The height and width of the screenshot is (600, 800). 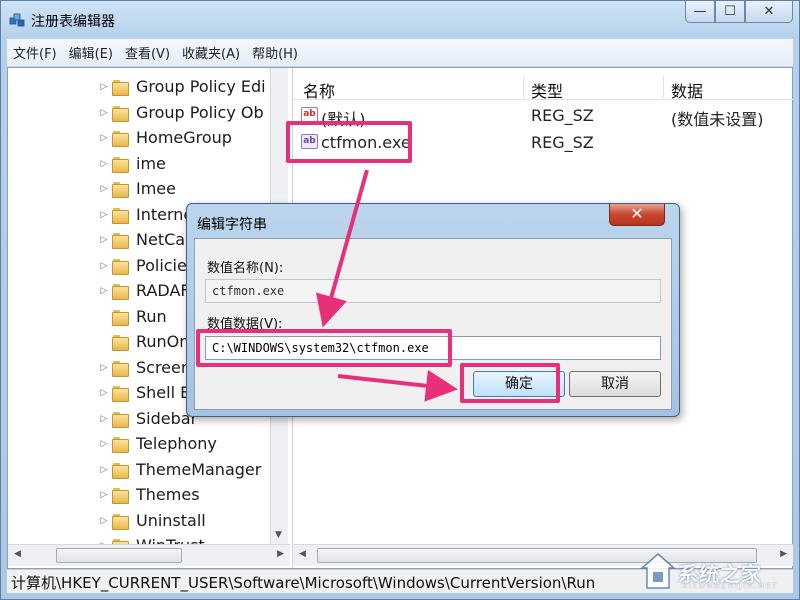 What do you see at coordinates (562, 142) in the screenshot?
I see `value-type: REG_SZ` at bounding box center [562, 142].